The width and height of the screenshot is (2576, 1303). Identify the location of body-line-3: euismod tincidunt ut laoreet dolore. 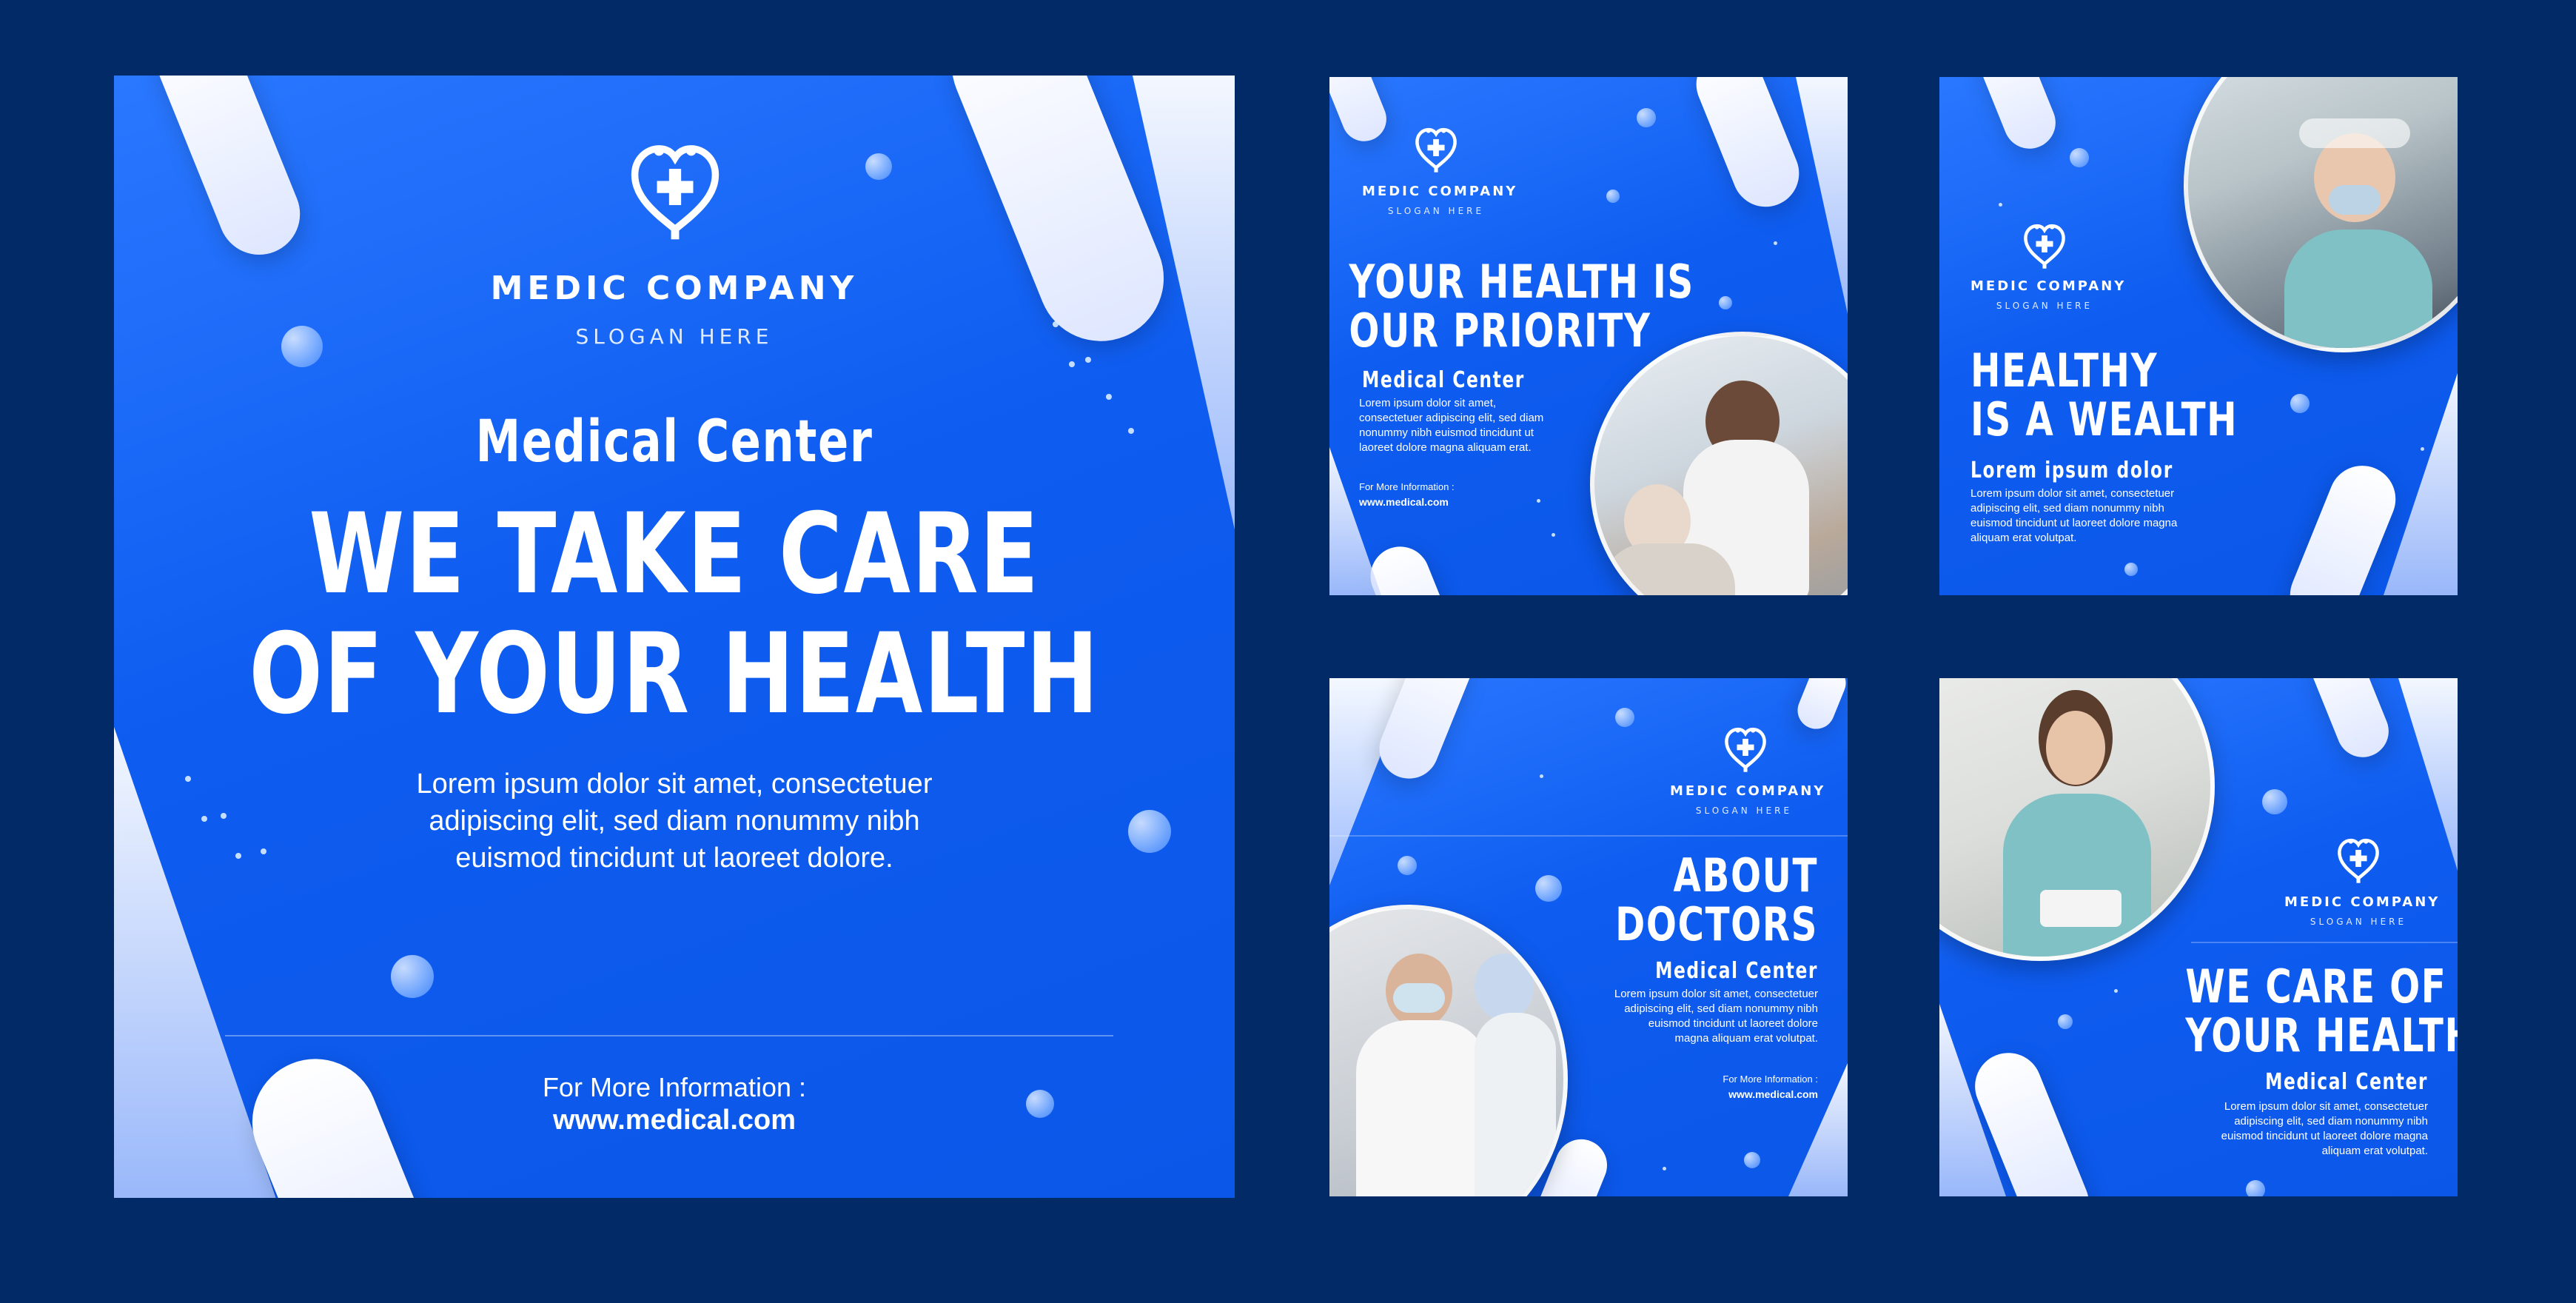
(1733, 1024).